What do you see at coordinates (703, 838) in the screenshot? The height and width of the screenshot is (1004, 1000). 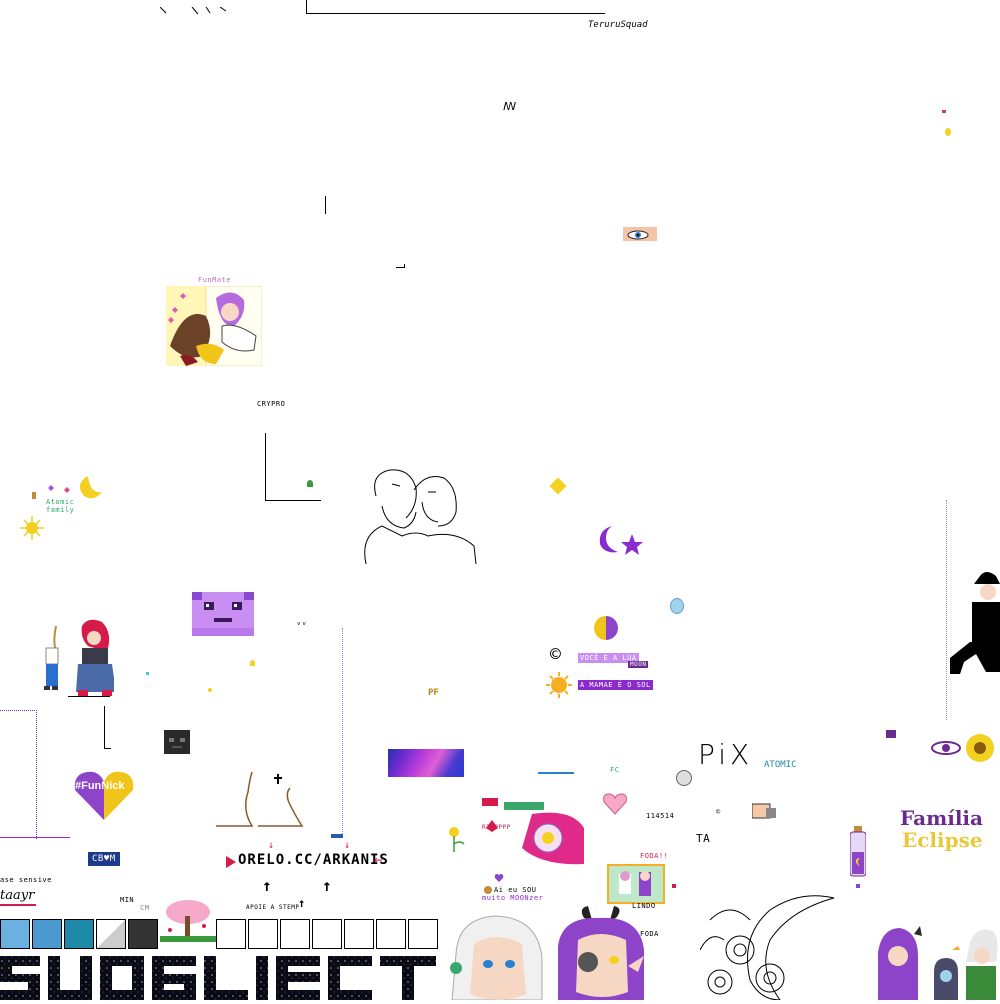 I see `ta-label: TA` at bounding box center [703, 838].